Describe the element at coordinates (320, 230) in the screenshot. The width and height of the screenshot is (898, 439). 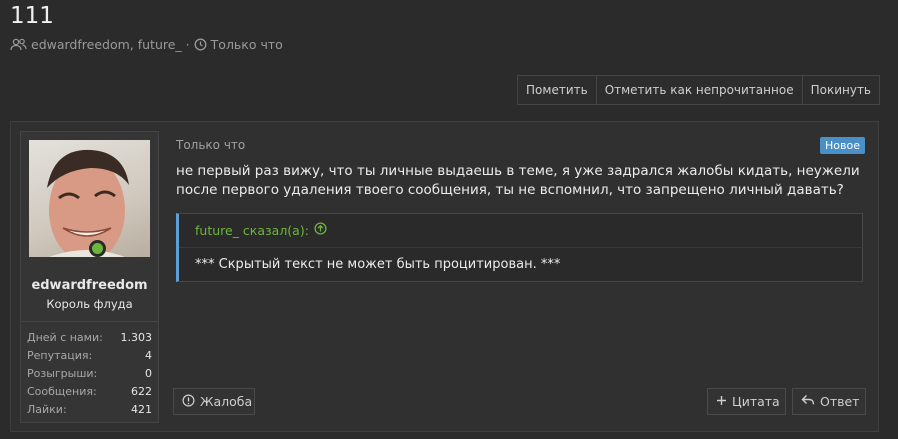
I see `arrow-up-circle-icon` at that location.